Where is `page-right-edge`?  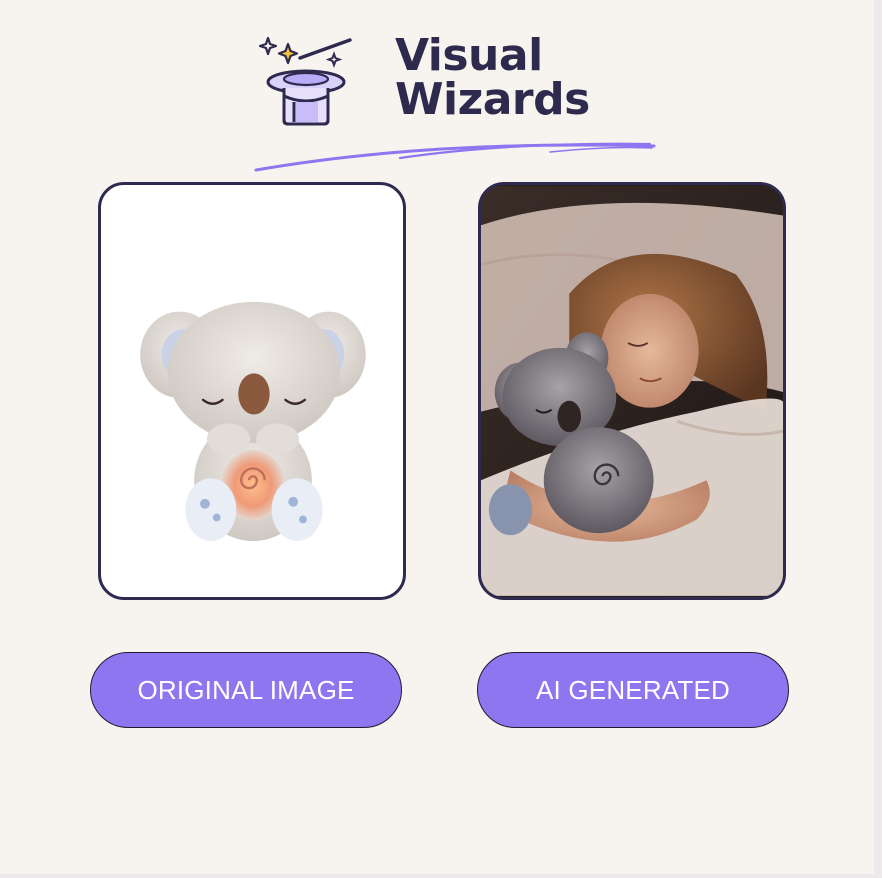 page-right-edge is located at coordinates (878, 439).